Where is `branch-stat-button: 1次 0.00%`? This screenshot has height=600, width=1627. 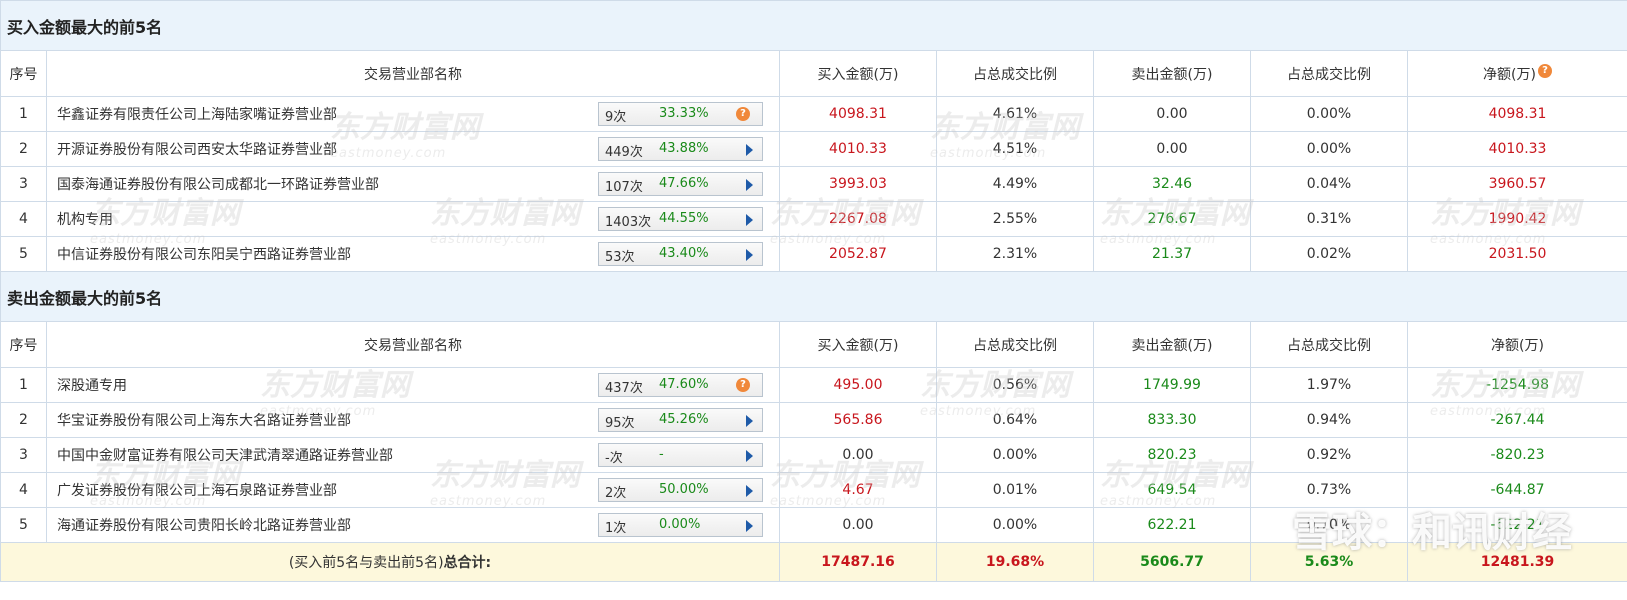
branch-stat-button: 1次 0.00% is located at coordinates (680, 525).